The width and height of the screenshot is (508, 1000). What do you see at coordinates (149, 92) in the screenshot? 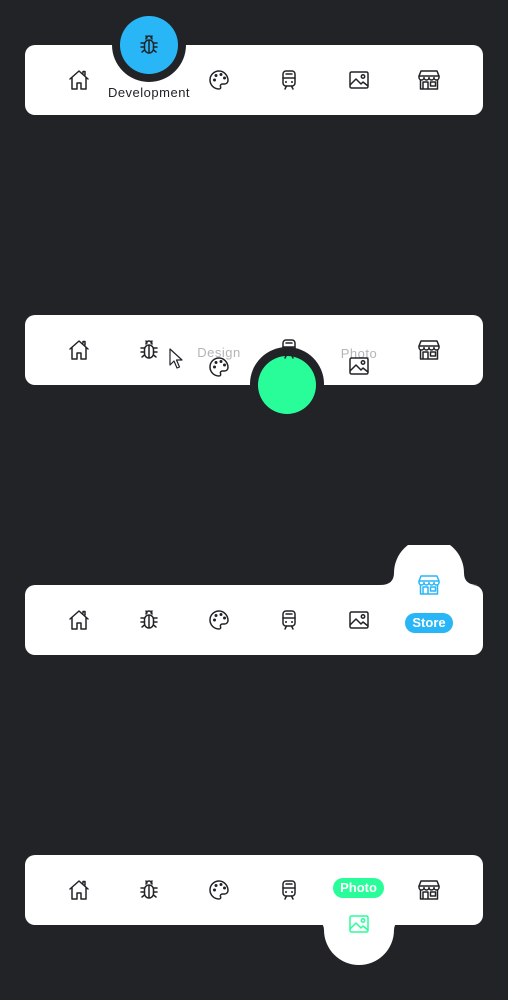
I see `nav-label-development: Development` at bounding box center [149, 92].